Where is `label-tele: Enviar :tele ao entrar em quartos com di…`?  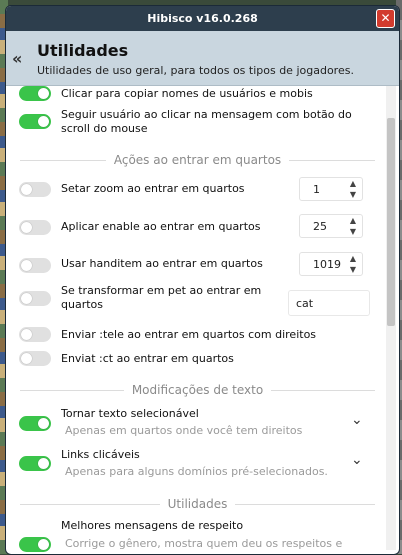
label-tele: Enviar :tele ao entrar em quartos com di… is located at coordinates (189, 334).